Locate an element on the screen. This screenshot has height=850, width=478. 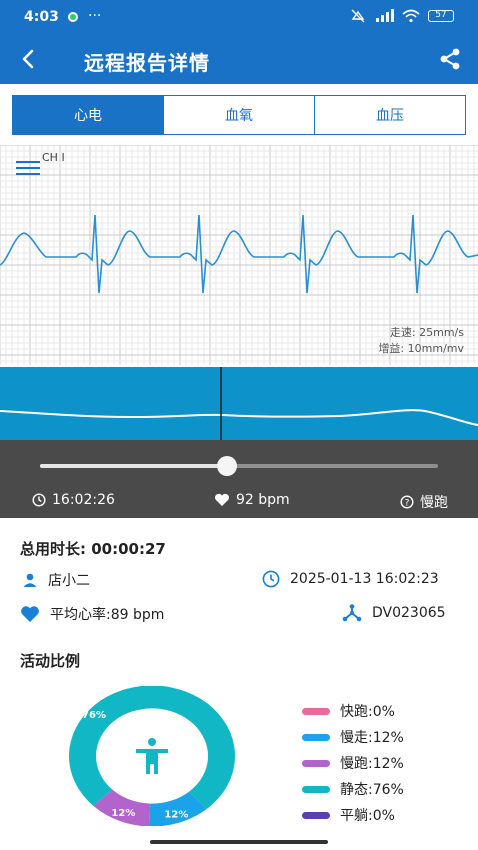
activity-donut-chart: 76% 12% 12% is located at coordinates (152, 756).